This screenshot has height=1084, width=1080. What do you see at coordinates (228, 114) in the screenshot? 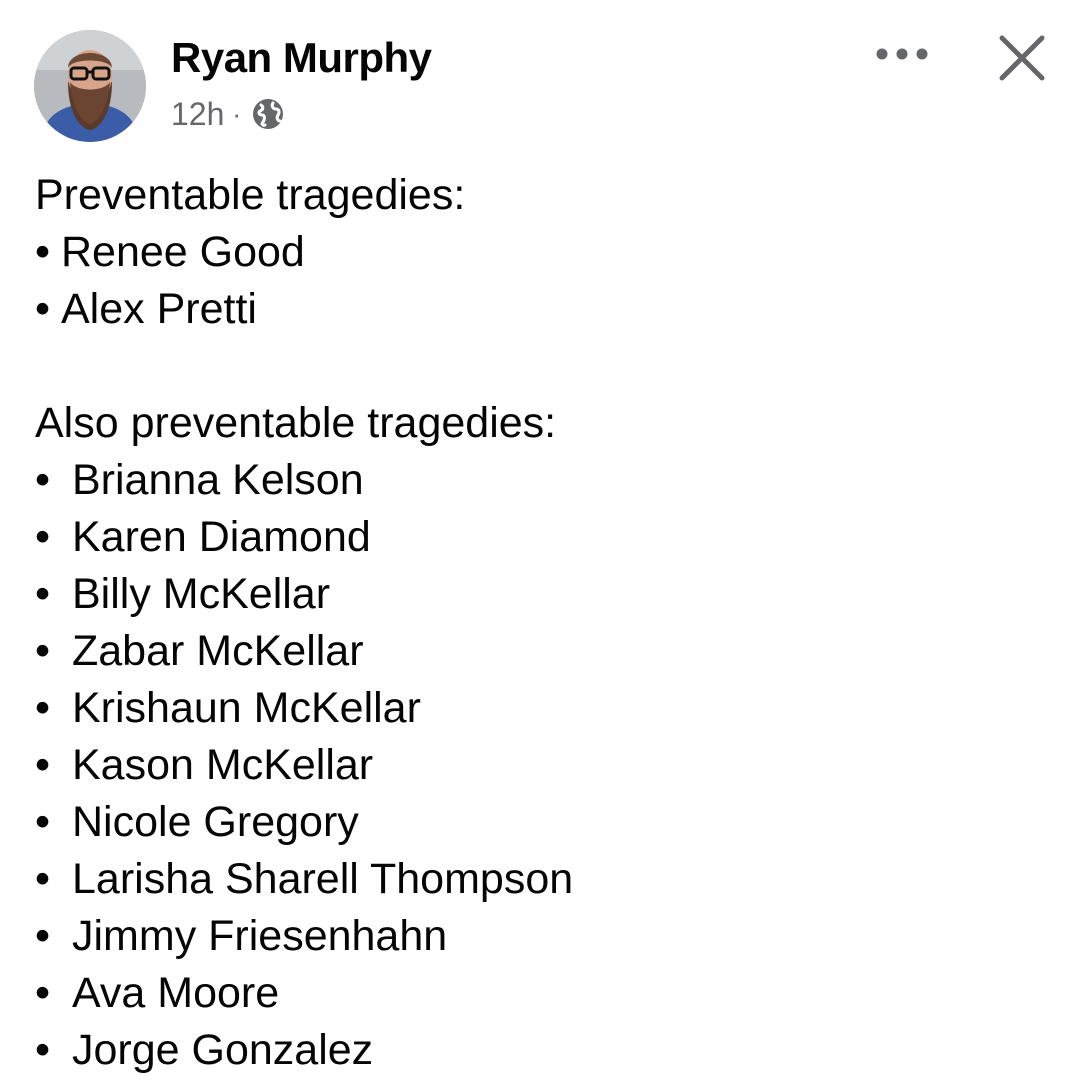
I see `post-meta: 12h ·` at bounding box center [228, 114].